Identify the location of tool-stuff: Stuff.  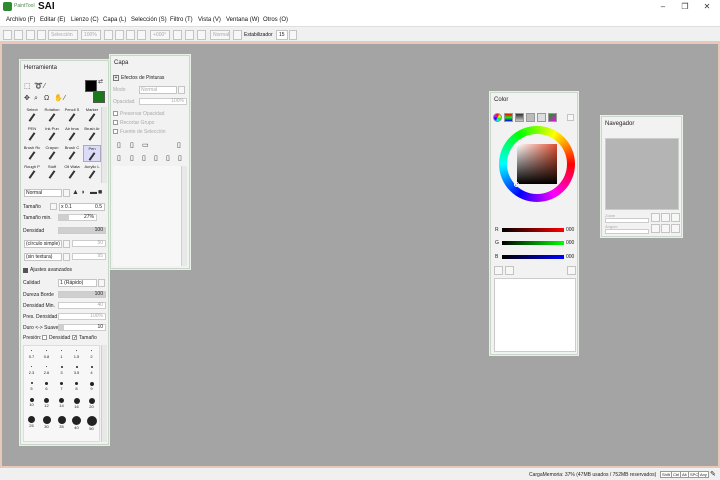
(52, 172).